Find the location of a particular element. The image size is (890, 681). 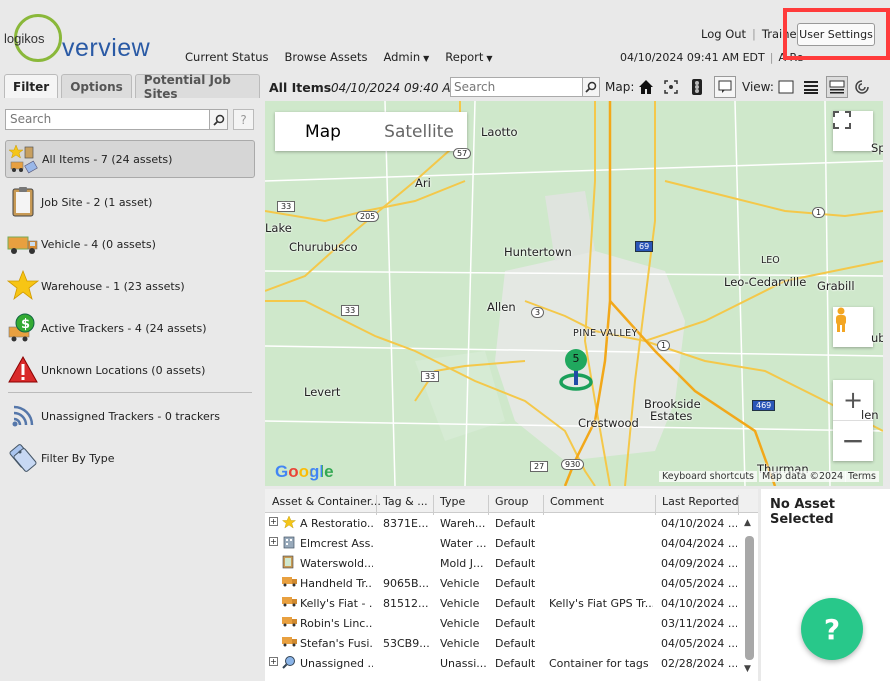

place-label: ub is located at coordinates (877, 338).